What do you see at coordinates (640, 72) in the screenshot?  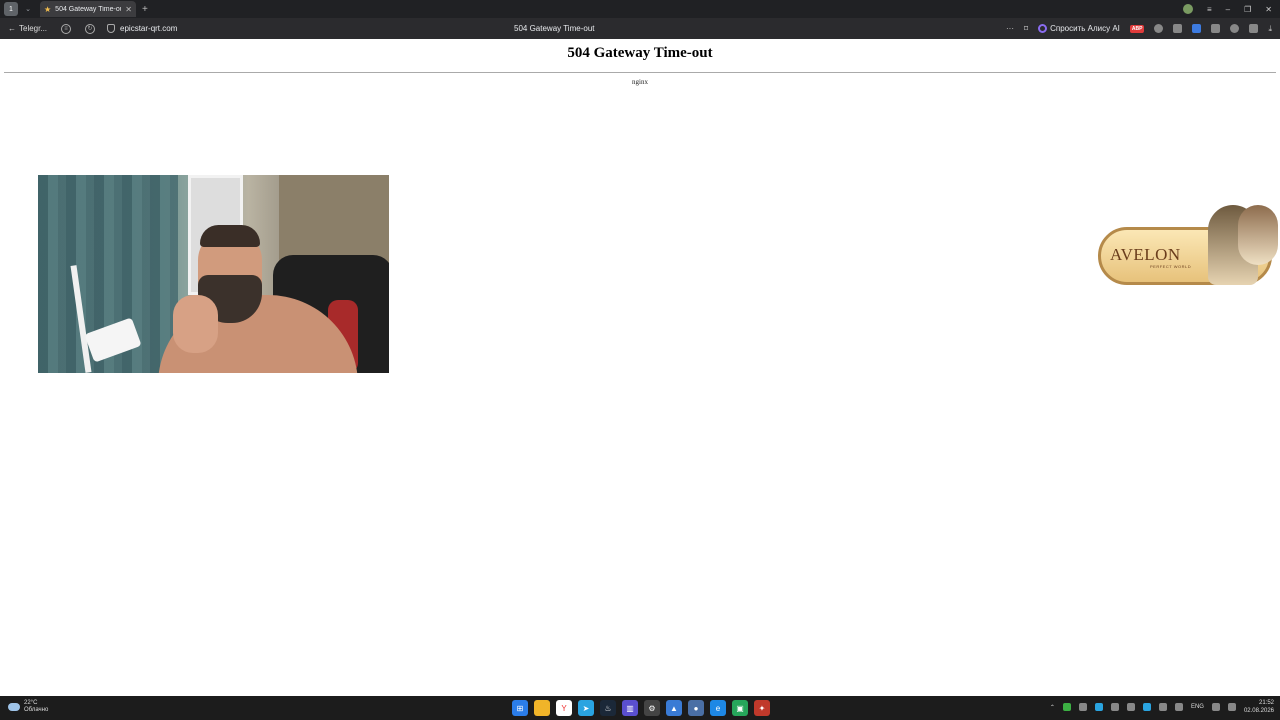 I see `divider` at bounding box center [640, 72].